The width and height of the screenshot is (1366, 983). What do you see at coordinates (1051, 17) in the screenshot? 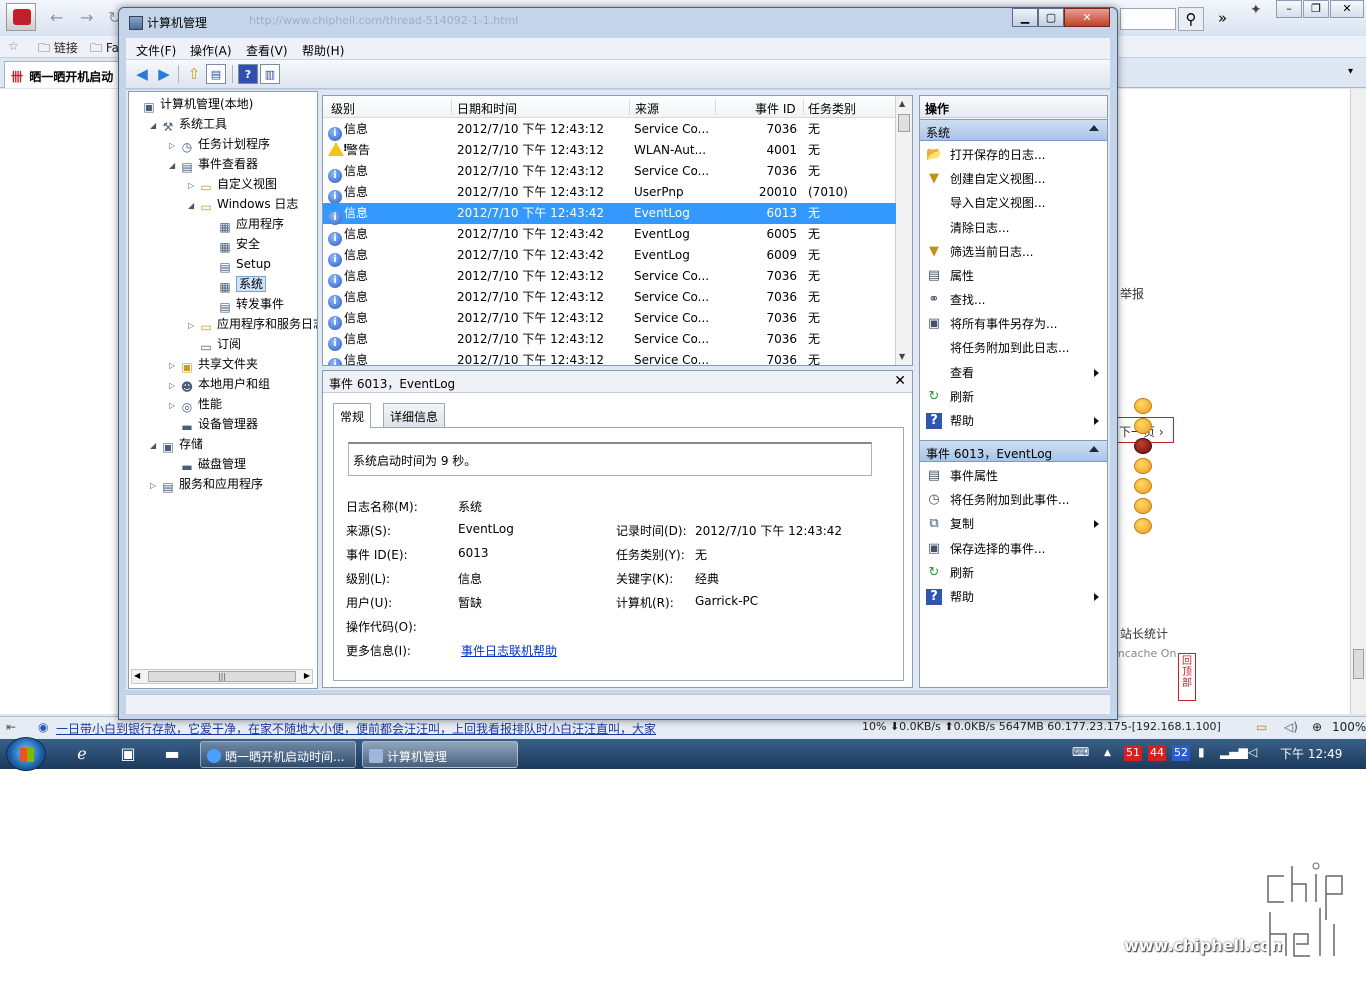
I see `maximize-button: ▢` at bounding box center [1051, 17].